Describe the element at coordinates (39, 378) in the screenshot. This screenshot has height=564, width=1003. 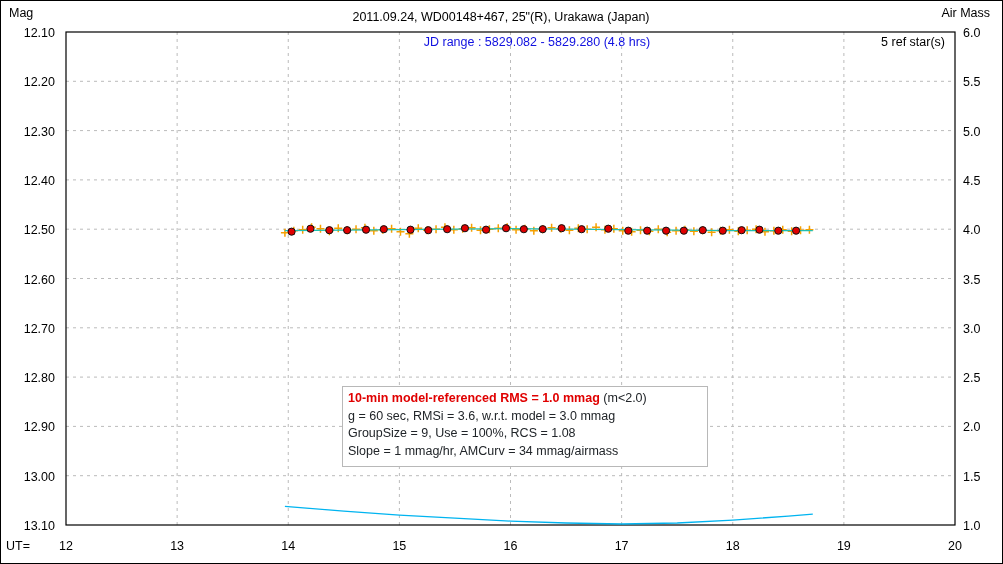
I see `axis-tick-label: 12.80` at that location.